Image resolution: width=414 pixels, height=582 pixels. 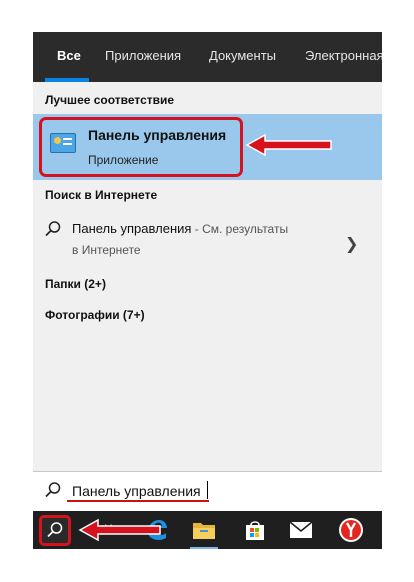 I want to click on active-tab-indicator, so click(x=67, y=80).